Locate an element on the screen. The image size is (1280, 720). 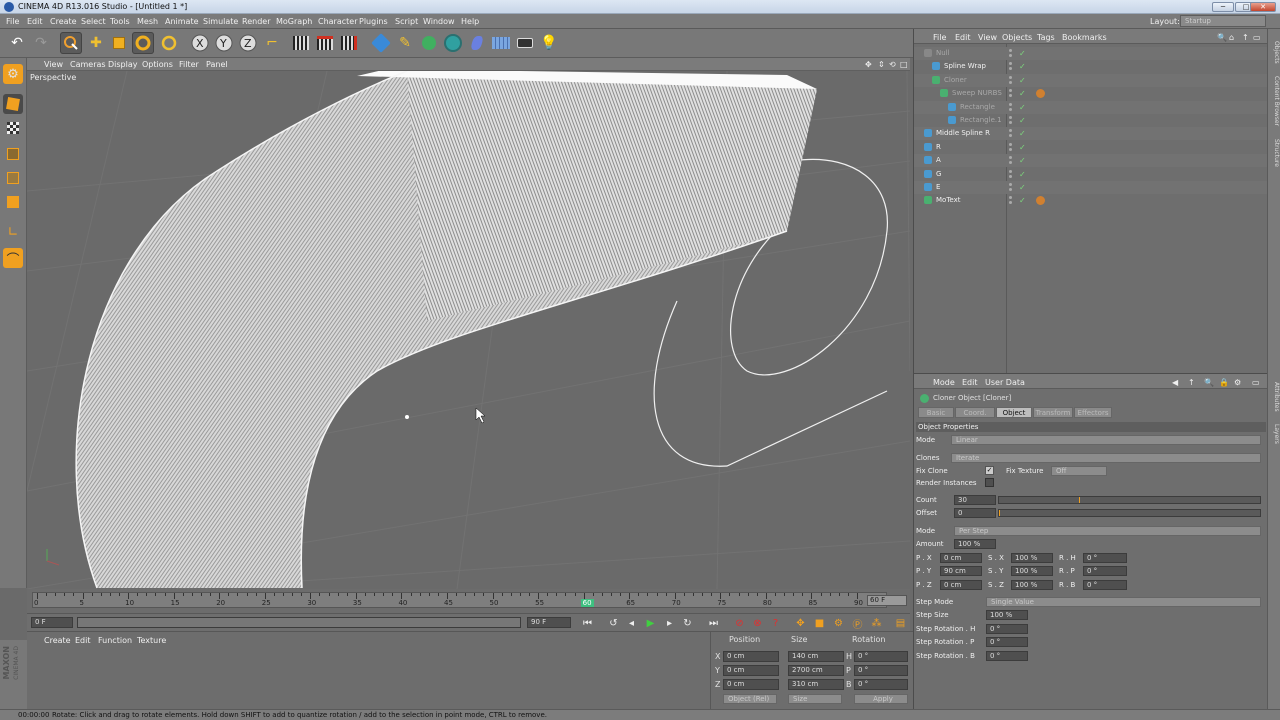
sidetab-structure: Structure is located at coordinates (1274, 153).